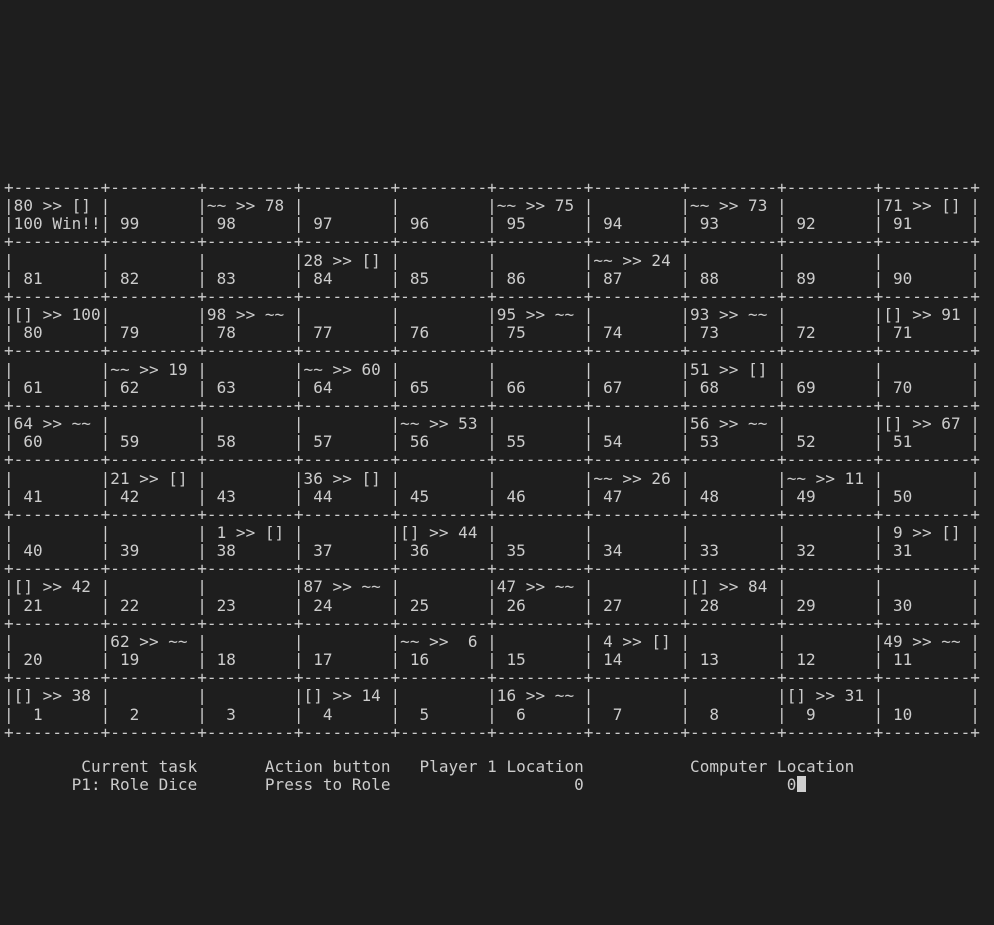  Describe the element at coordinates (400, 785) in the screenshot. I see `status-value-line: P1: Role Dice Press to Role 0 0` at that location.